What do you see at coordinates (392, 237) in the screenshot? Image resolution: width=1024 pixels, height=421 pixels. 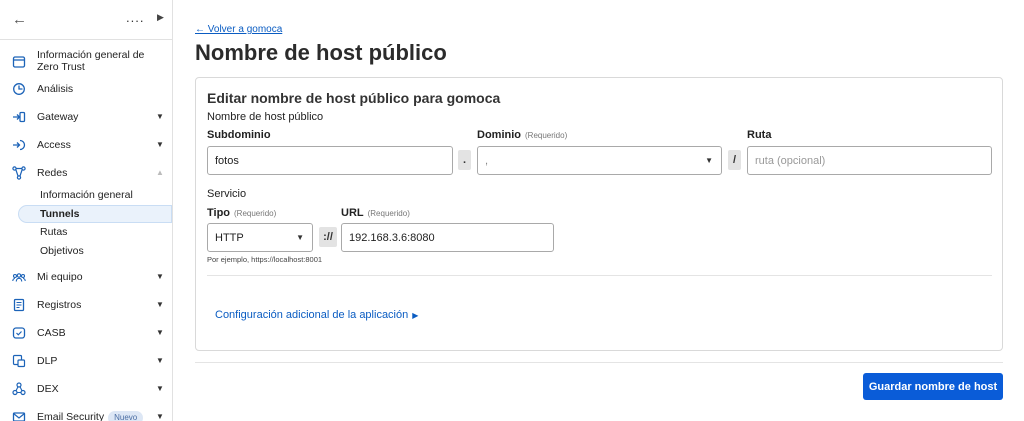 I see `url-value: 192.168.3.6:8080` at bounding box center [392, 237].